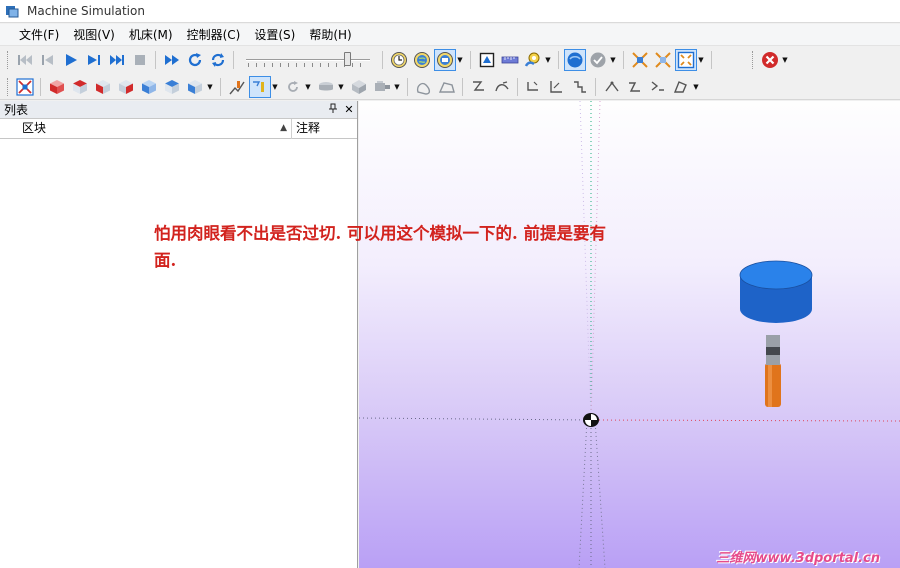 The height and width of the screenshot is (568, 900). I want to click on path-corner-icon, so click(532, 86).